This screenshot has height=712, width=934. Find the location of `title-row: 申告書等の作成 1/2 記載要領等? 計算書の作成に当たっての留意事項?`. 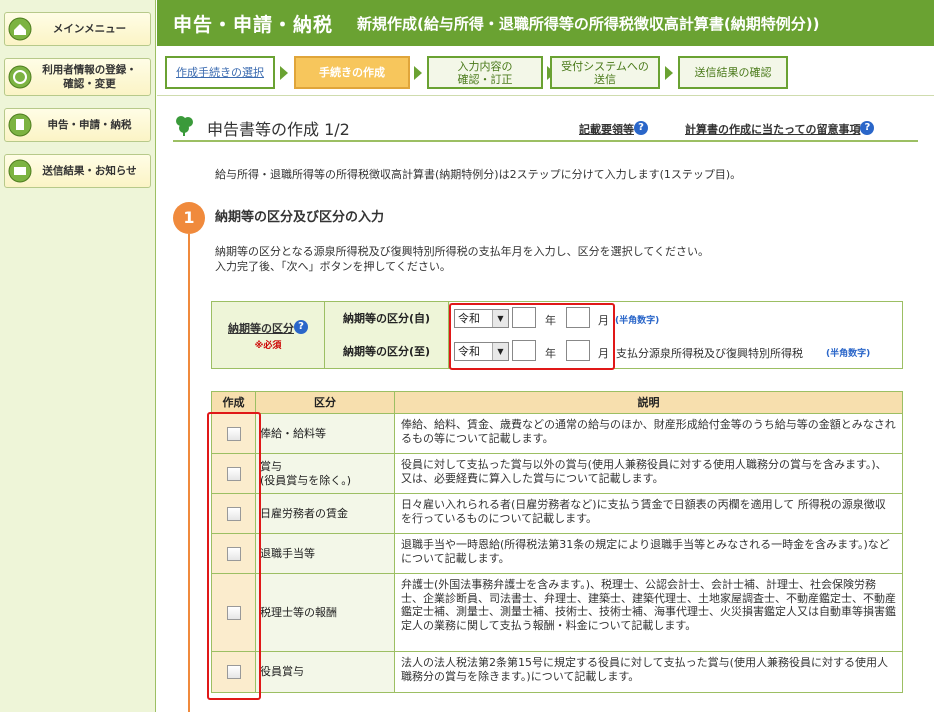

title-row: 申告書等の作成 1/2 記載要領等? 計算書の作成に当たっての留意事項? is located at coordinates (545, 127).